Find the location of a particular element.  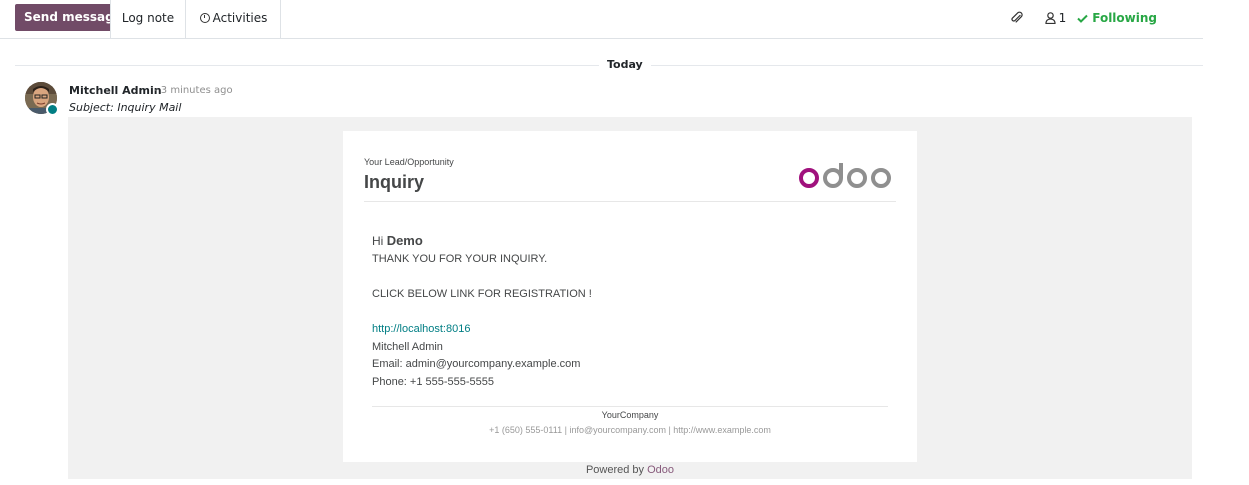

activities-label: Activities is located at coordinates (240, 18).